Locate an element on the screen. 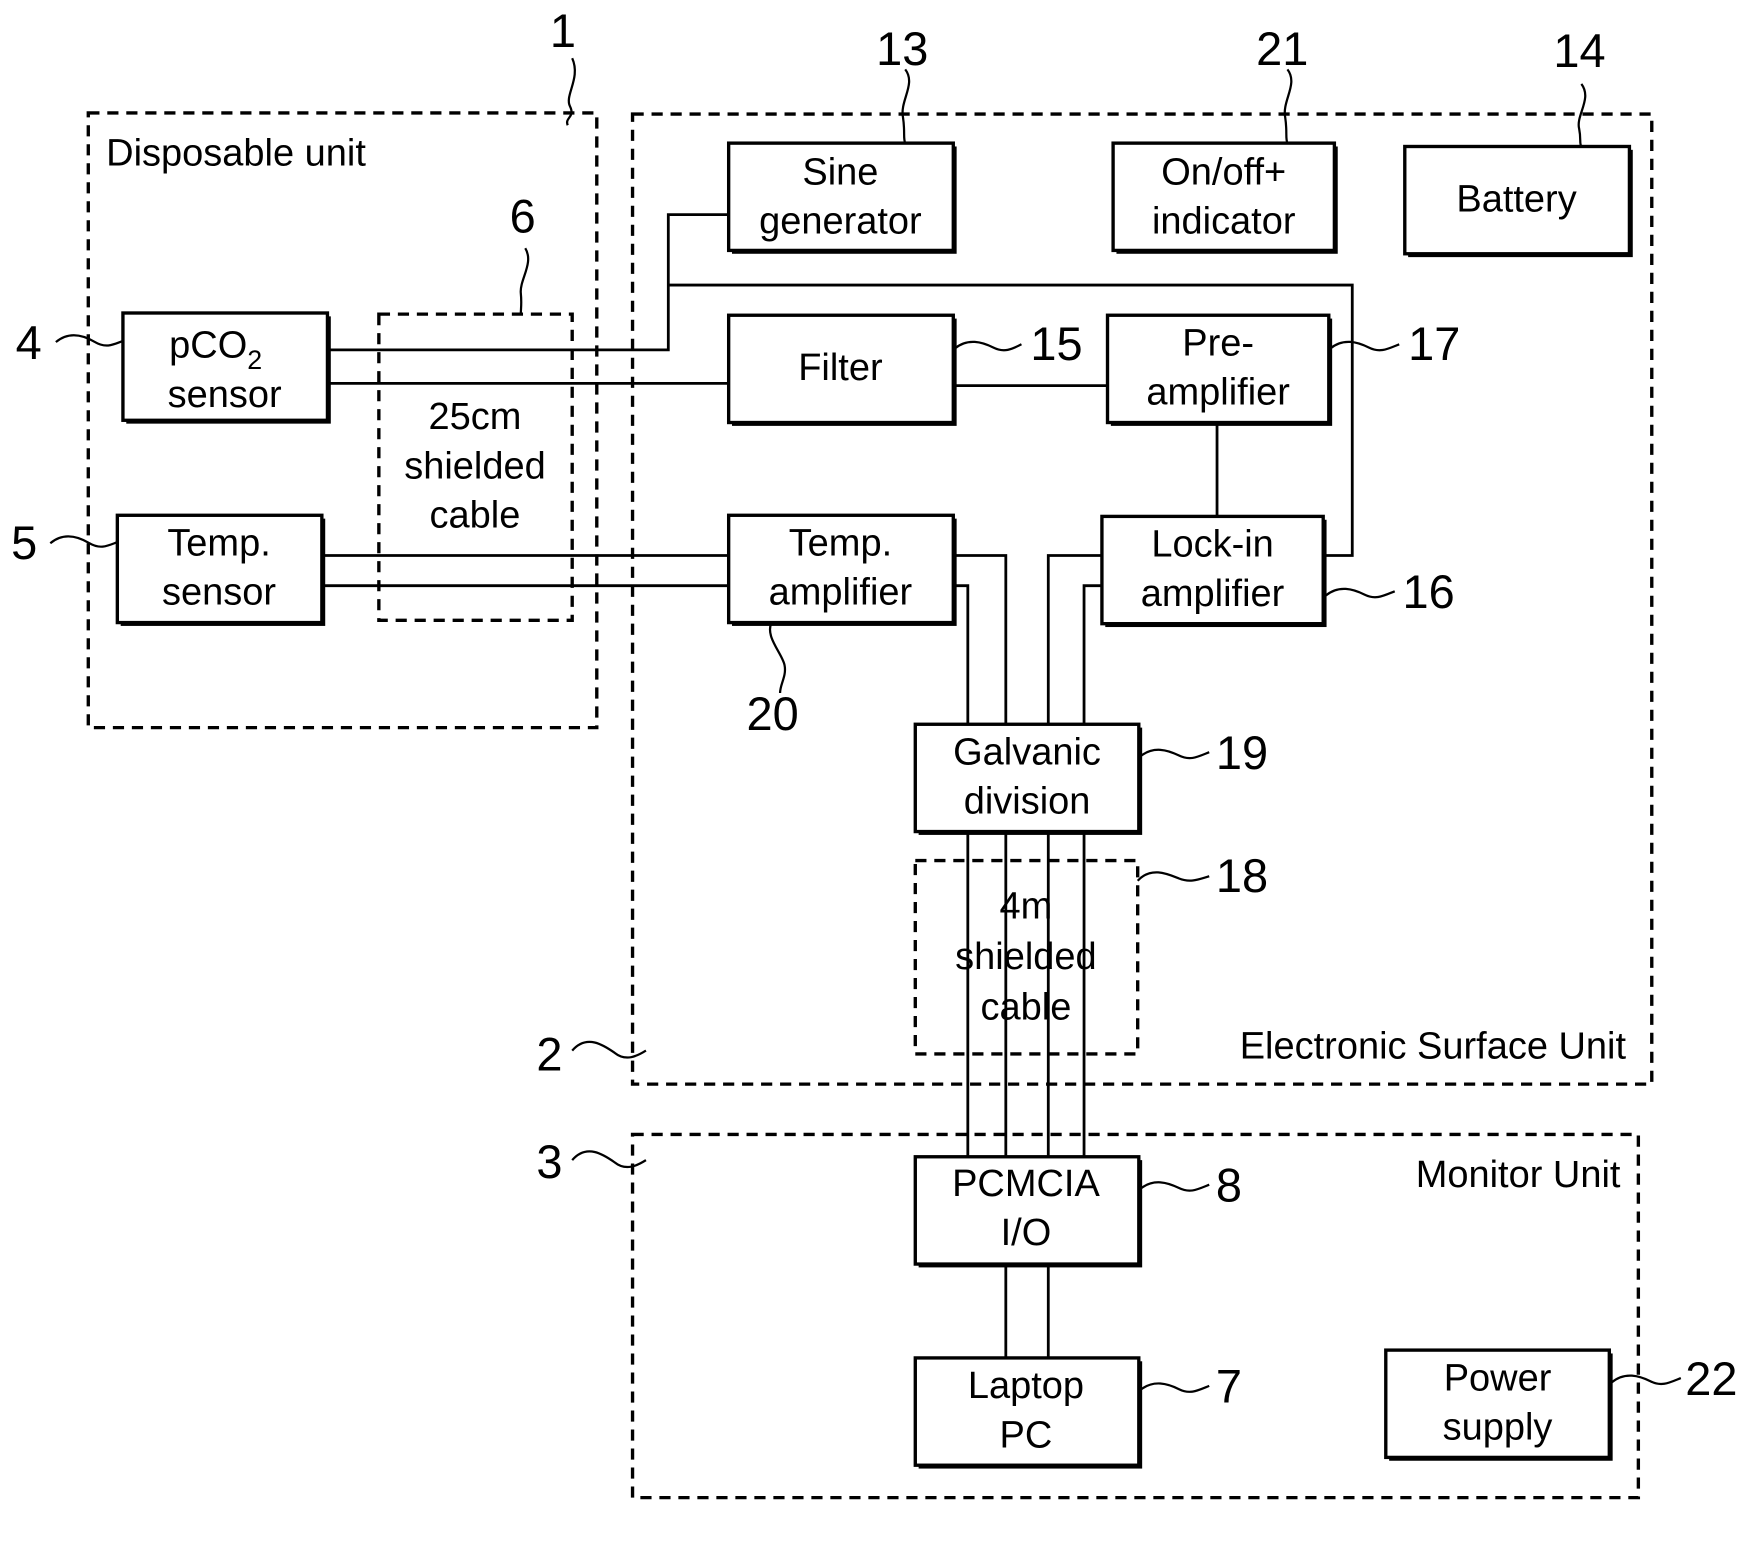 Image resolution: width=1749 pixels, height=1548 pixels. battery-line1: Battery is located at coordinates (1516, 199).